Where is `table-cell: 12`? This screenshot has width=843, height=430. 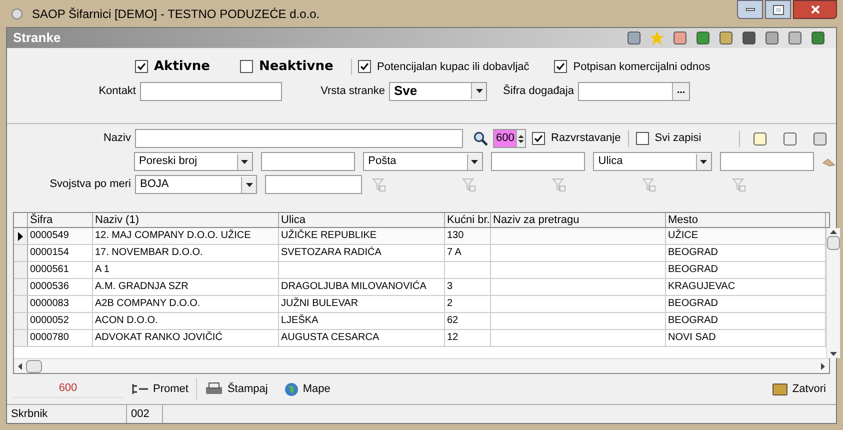 table-cell: 12 is located at coordinates (452, 337).